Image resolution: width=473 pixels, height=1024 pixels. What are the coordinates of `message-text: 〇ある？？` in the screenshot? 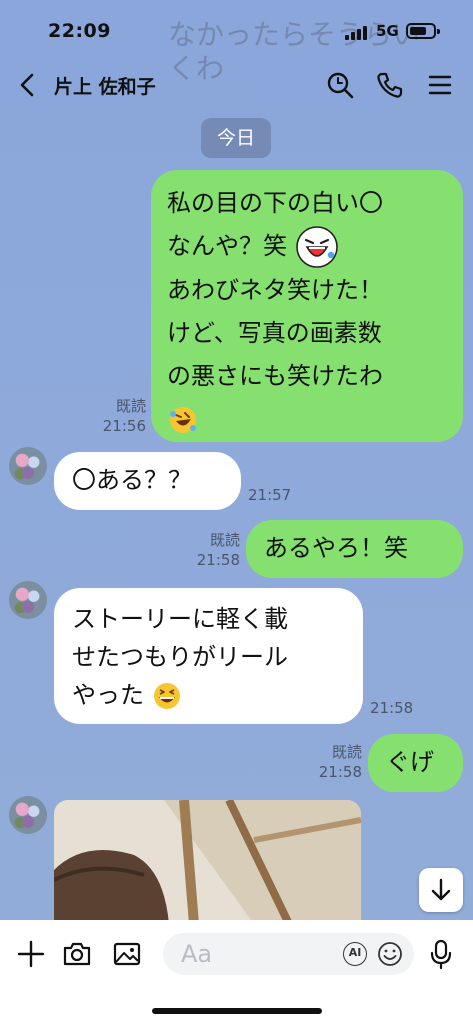 It's located at (132, 480).